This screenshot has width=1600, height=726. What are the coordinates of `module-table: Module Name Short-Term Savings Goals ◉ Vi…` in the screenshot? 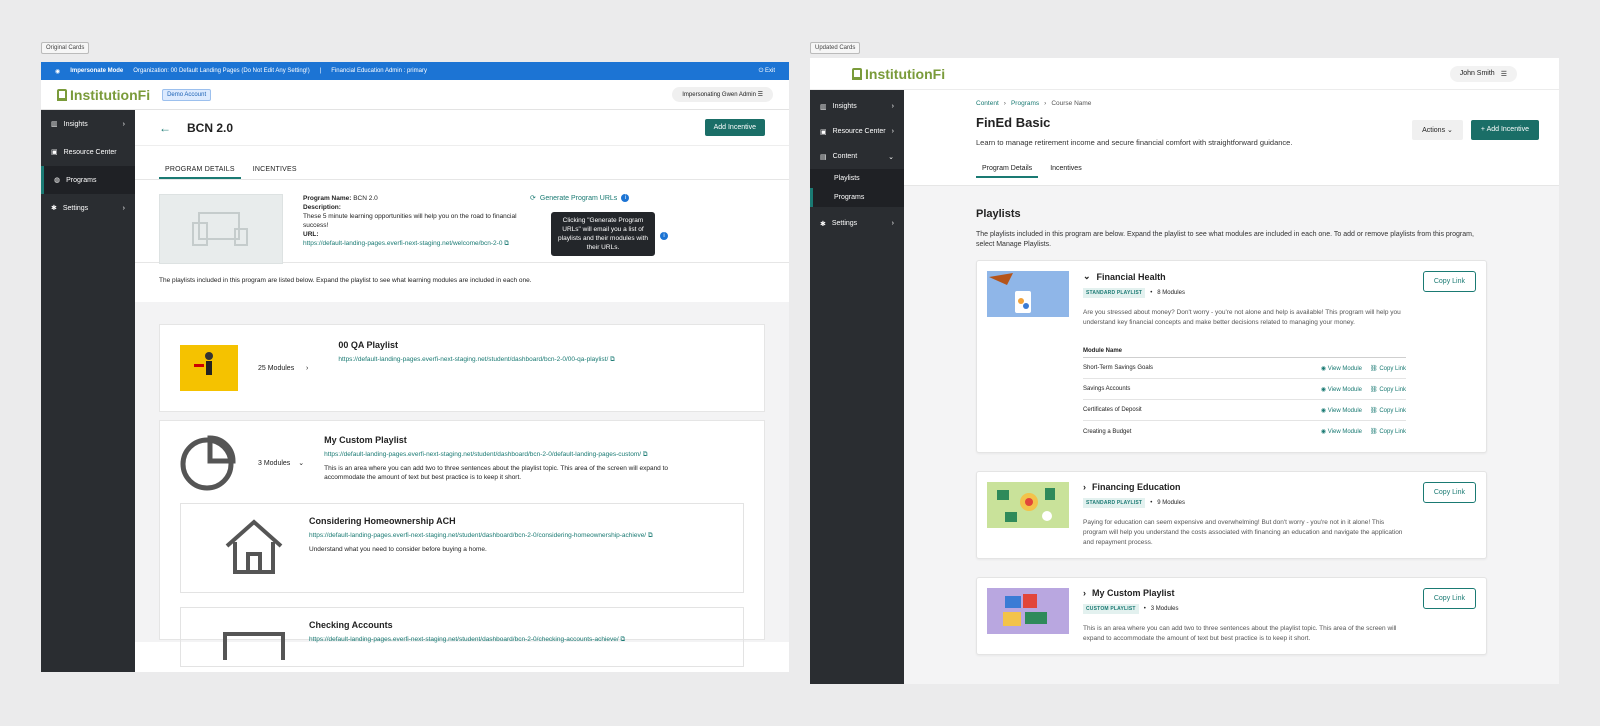 It's located at (1244, 393).